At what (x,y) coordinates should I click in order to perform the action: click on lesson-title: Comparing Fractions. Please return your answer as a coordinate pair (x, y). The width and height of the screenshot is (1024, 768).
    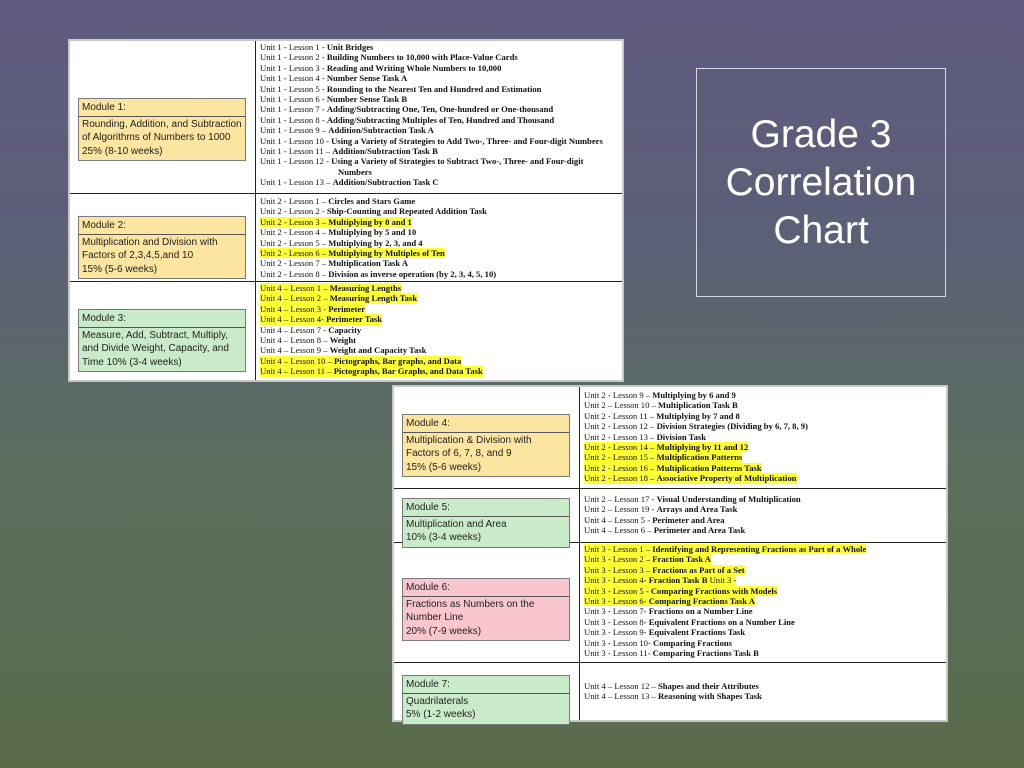
    Looking at the image, I should click on (692, 642).